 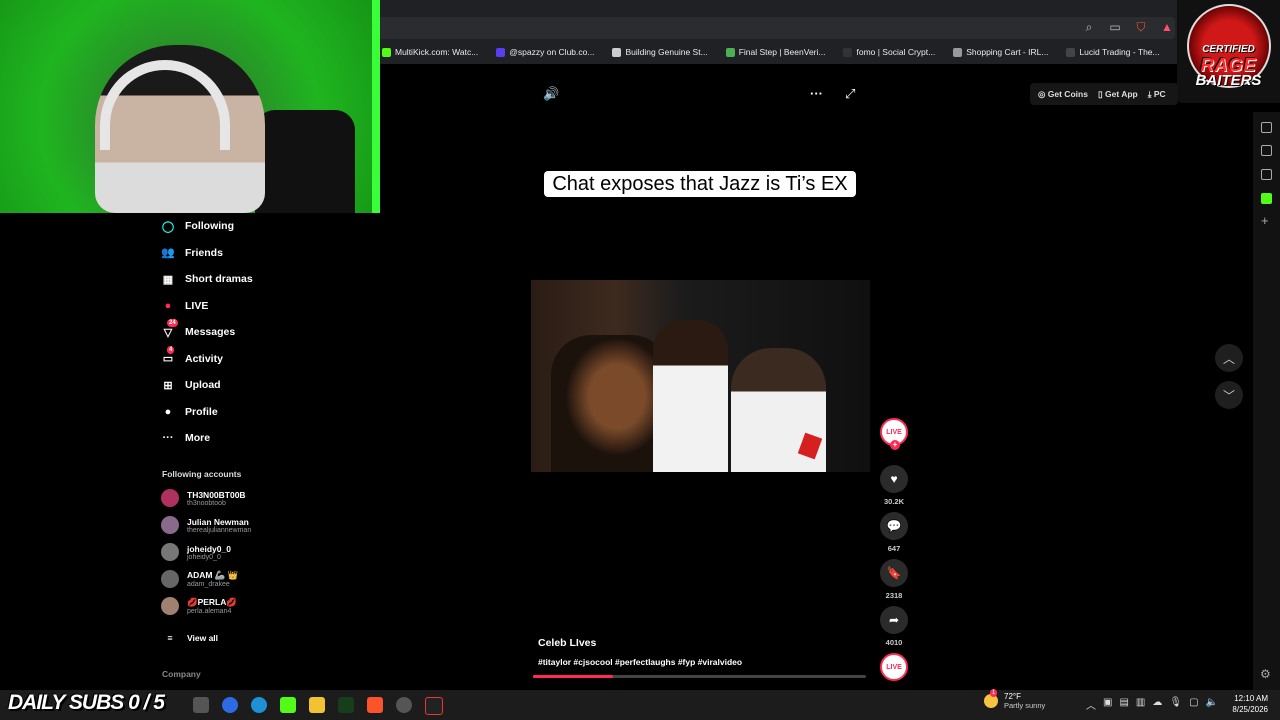 I want to click on network-icon: ▢, so click(x=1193, y=704).